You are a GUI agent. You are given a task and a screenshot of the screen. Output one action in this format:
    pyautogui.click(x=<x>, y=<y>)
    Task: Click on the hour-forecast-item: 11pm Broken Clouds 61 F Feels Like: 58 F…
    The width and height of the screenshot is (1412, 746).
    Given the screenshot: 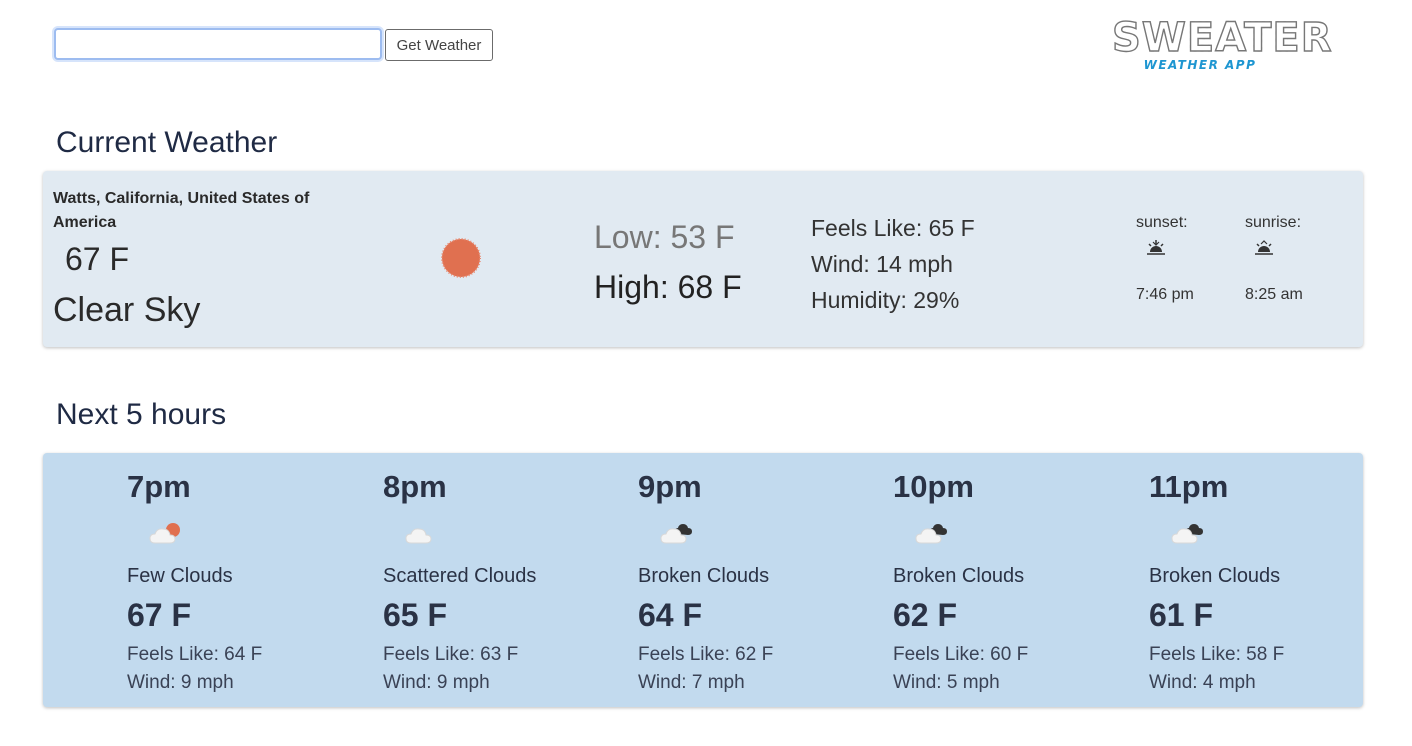 What is the action you would take?
    pyautogui.click(x=1259, y=580)
    